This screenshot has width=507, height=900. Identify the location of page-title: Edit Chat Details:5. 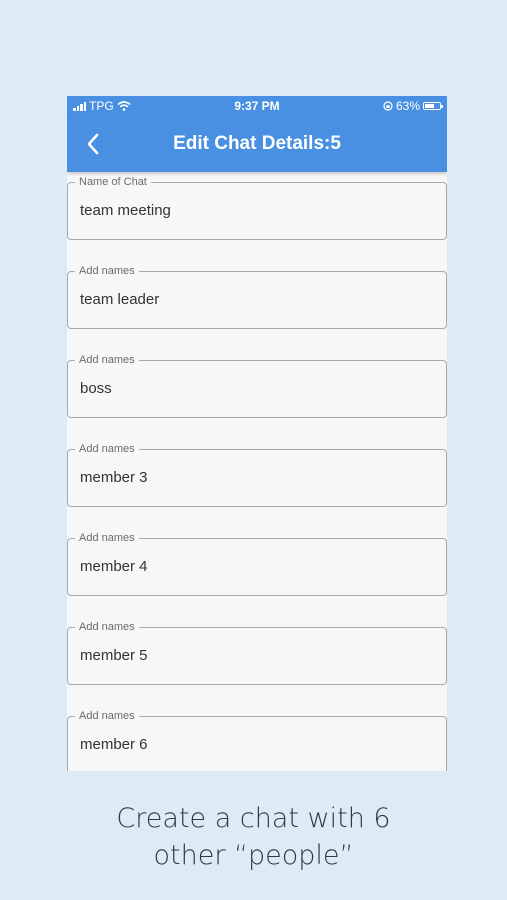
(257, 143).